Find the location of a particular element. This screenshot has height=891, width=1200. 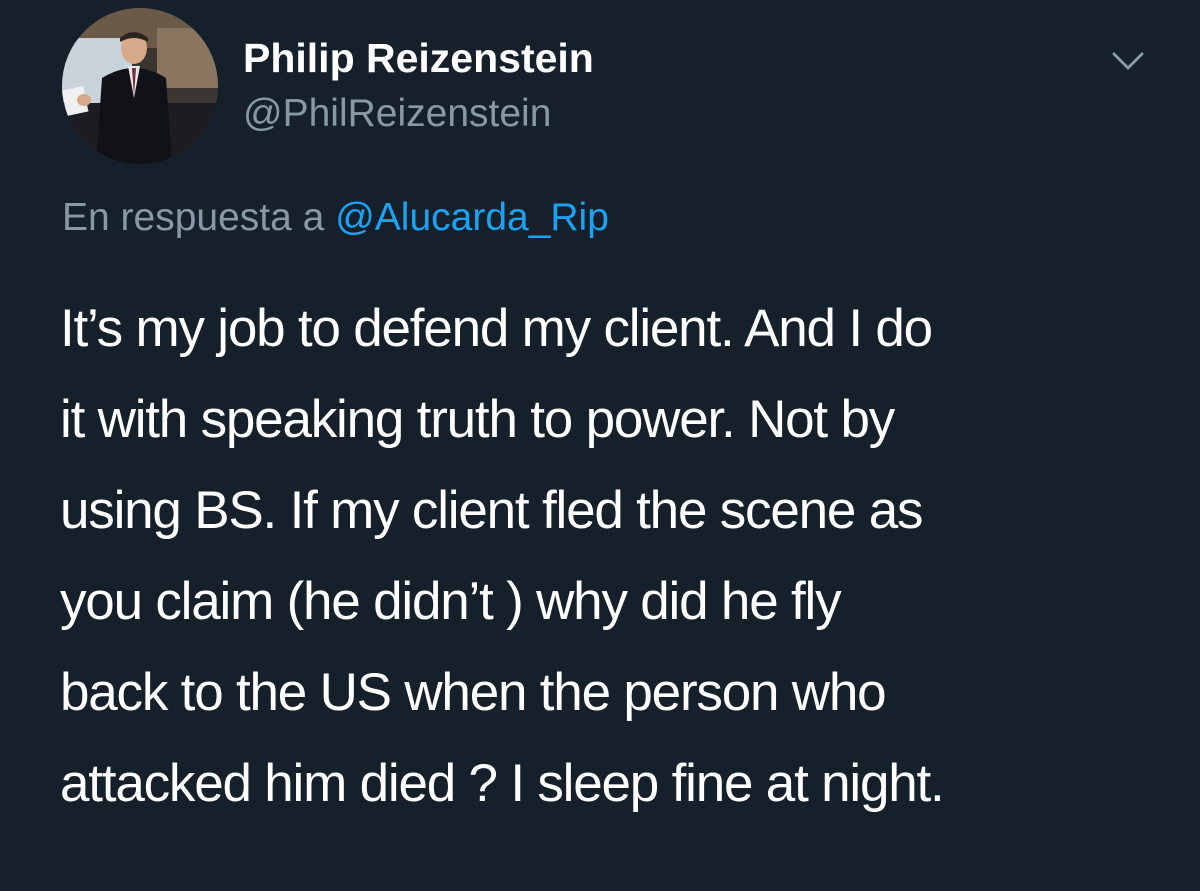

chevron-down-icon is located at coordinates (1128, 62).